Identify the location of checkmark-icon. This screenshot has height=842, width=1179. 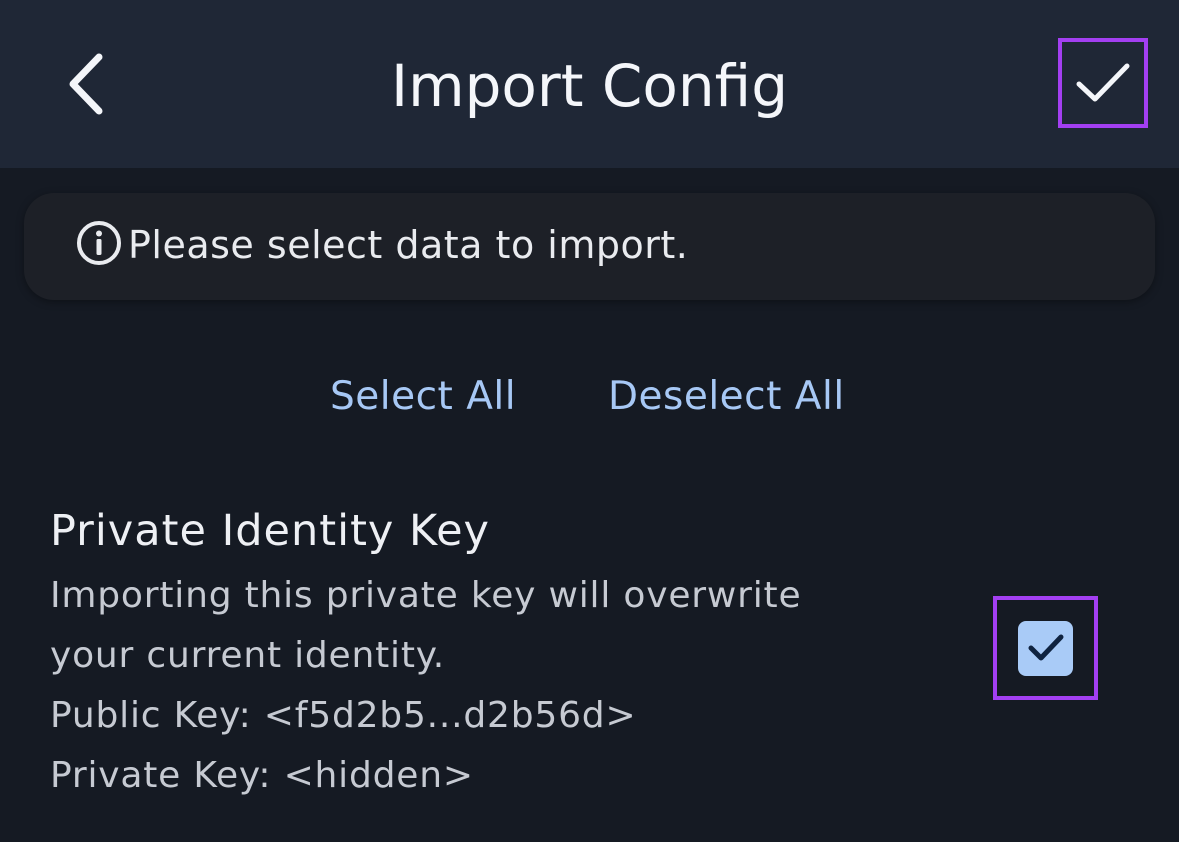
(1045, 647).